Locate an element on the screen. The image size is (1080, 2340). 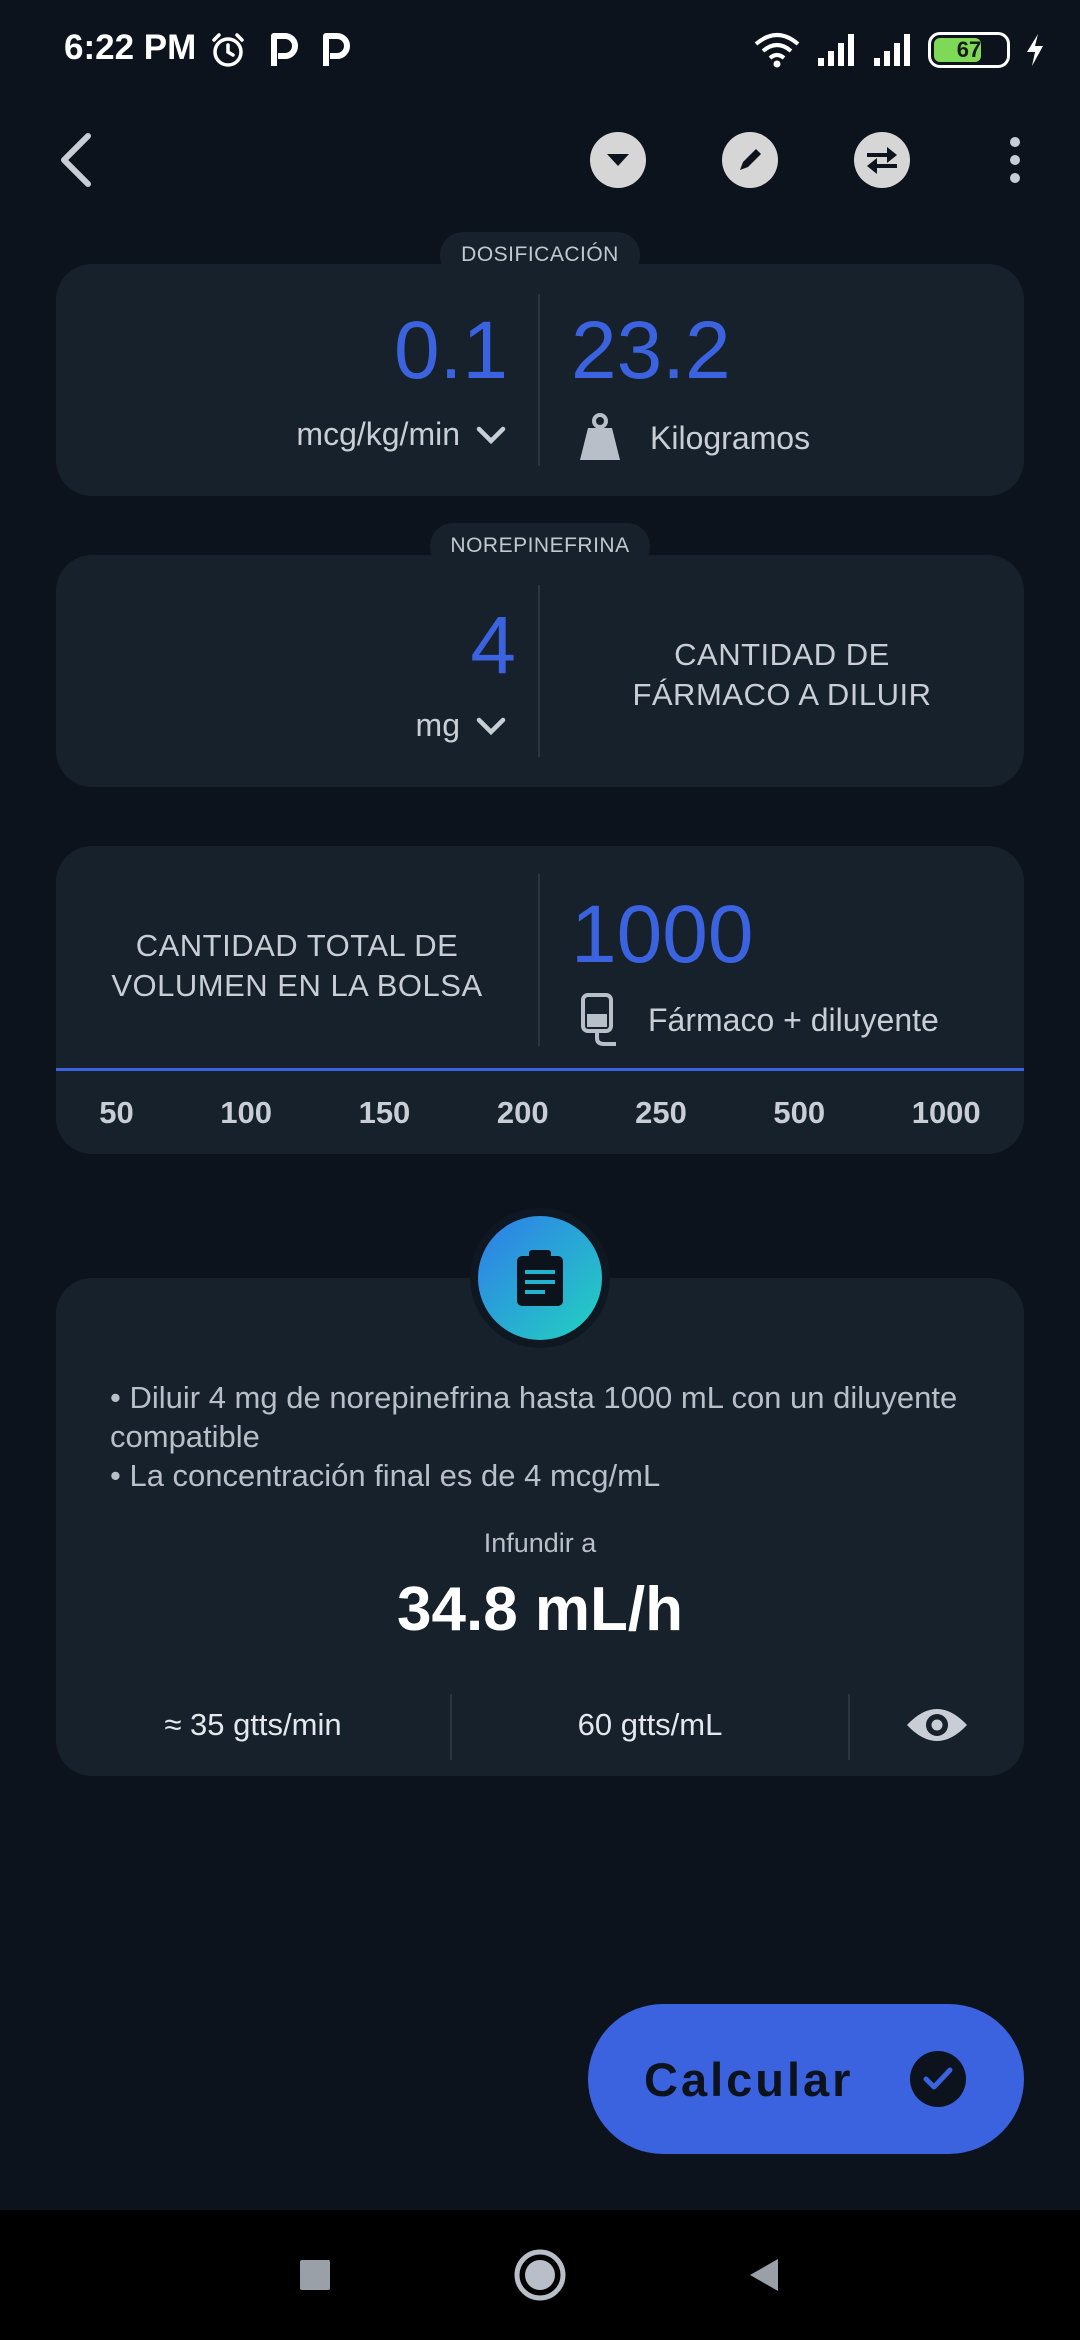
iv-bag-icon is located at coordinates (598, 1019).